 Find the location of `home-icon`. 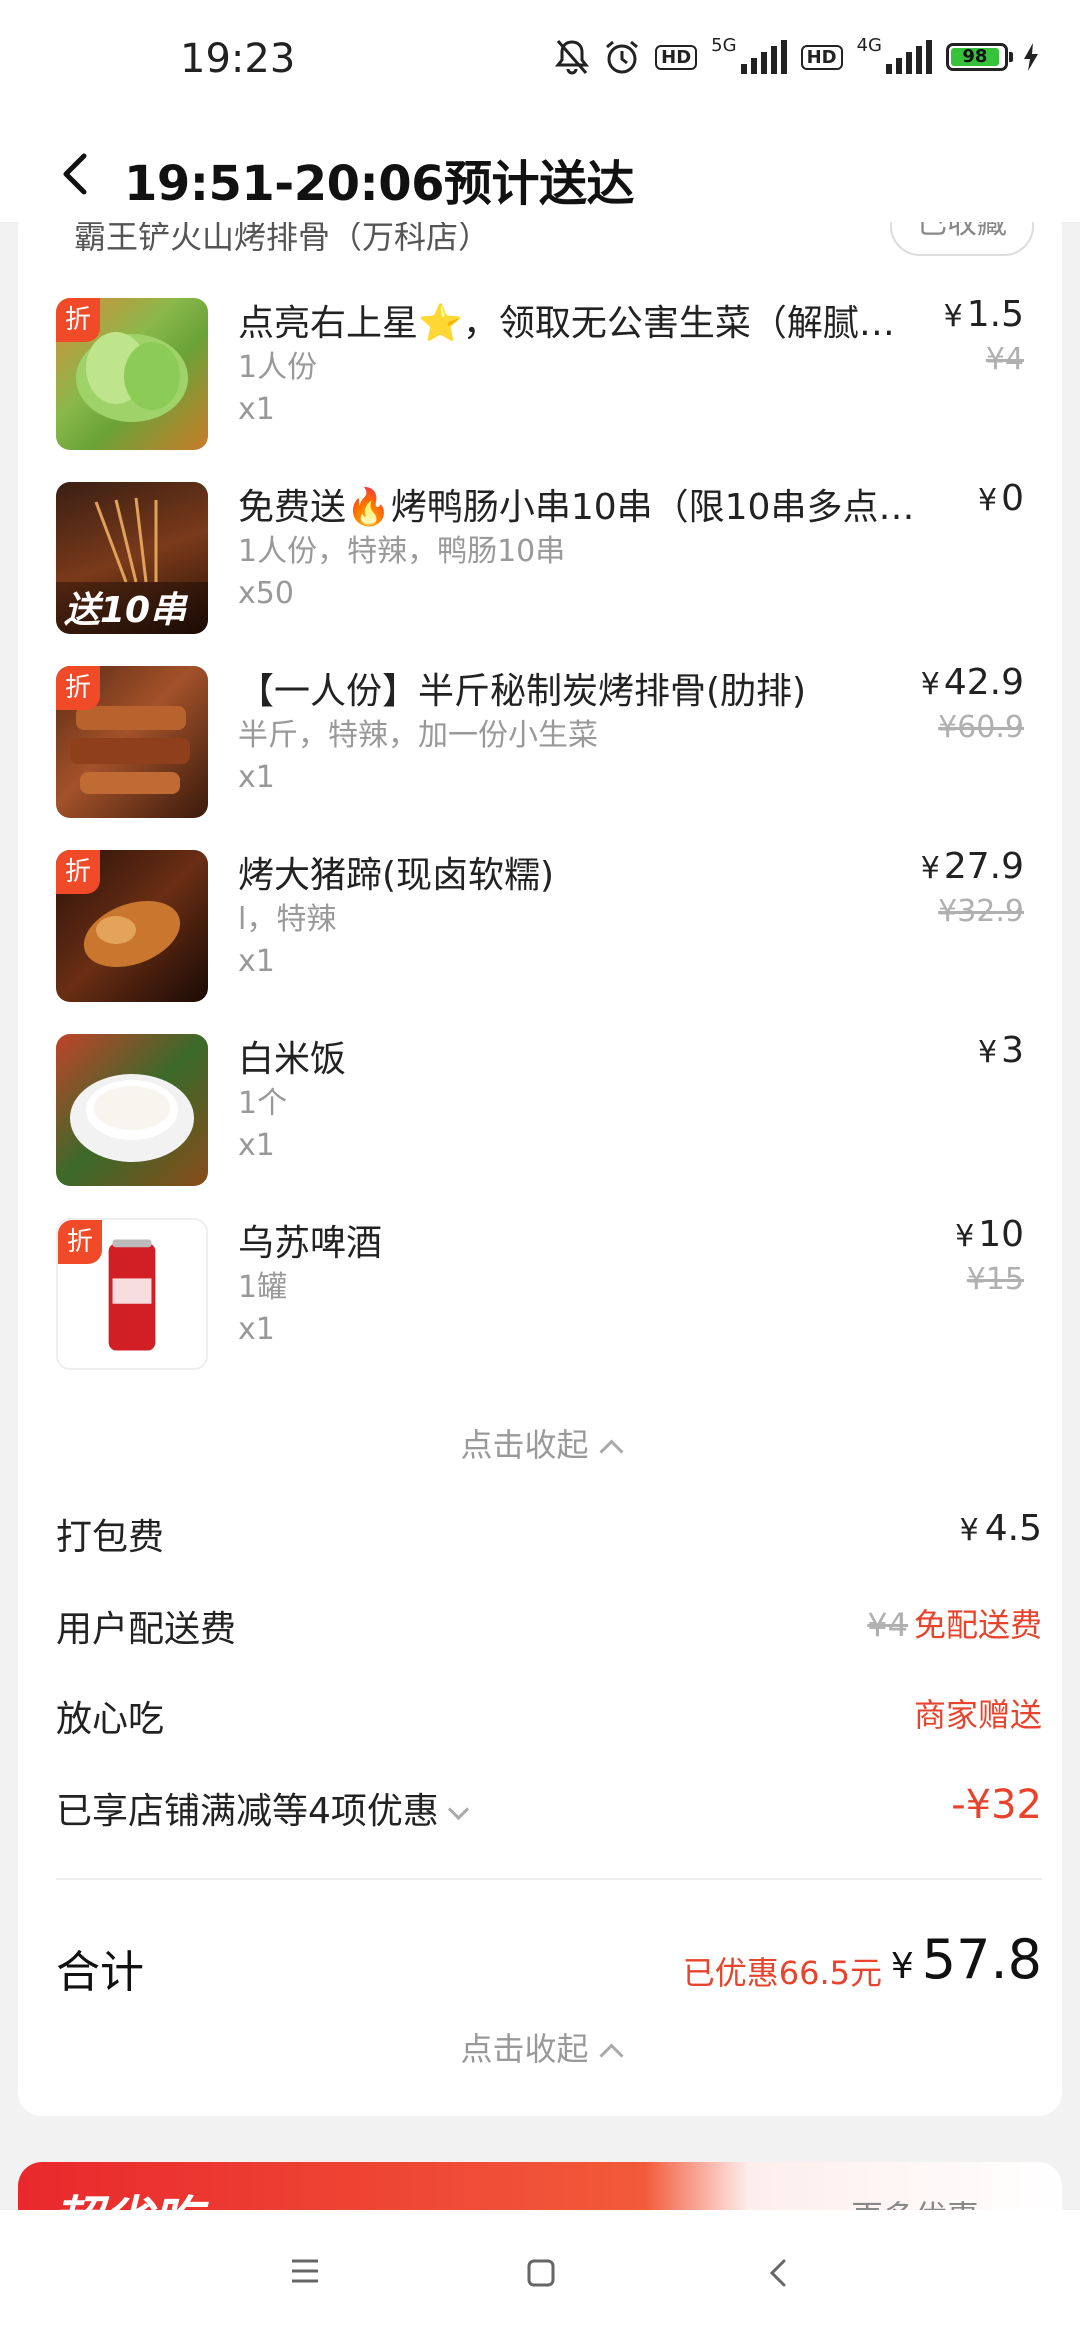

home-icon is located at coordinates (541, 2273).